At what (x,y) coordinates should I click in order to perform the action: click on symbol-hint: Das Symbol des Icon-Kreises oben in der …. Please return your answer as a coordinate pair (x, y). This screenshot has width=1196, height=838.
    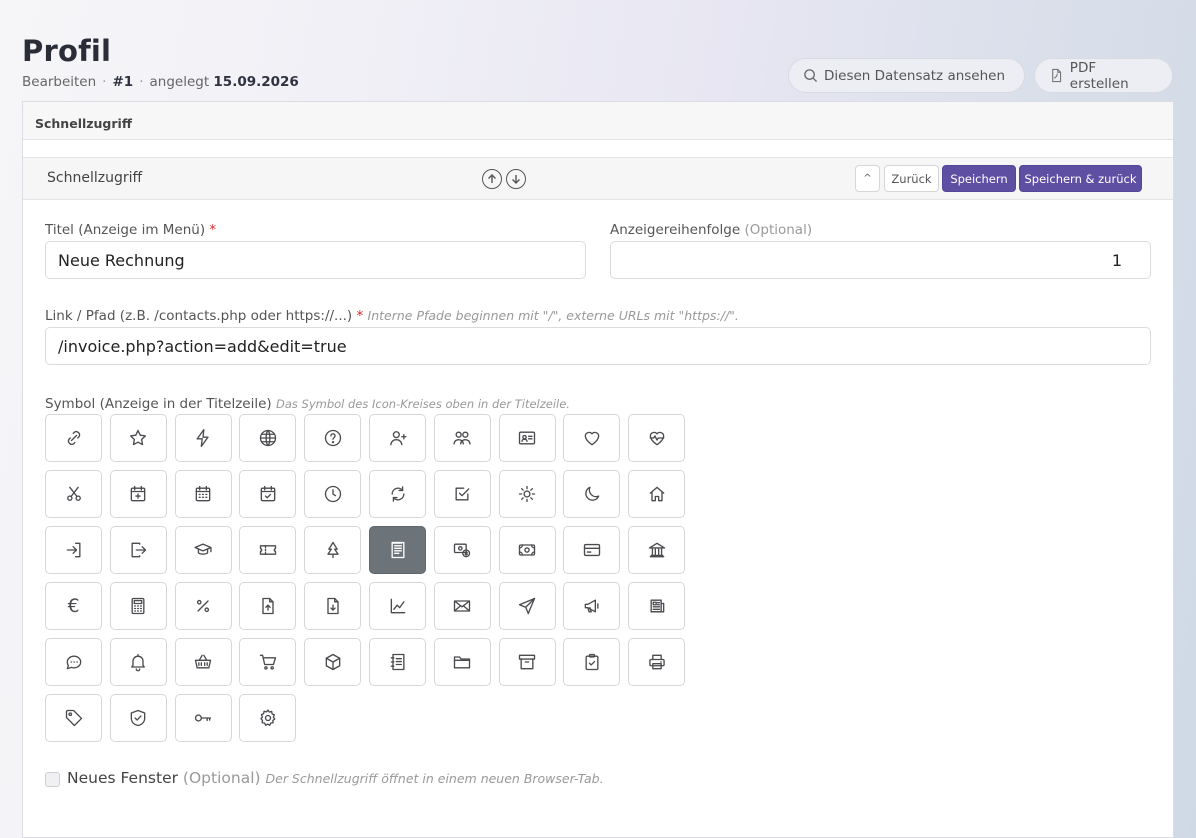
    Looking at the image, I should click on (422, 404).